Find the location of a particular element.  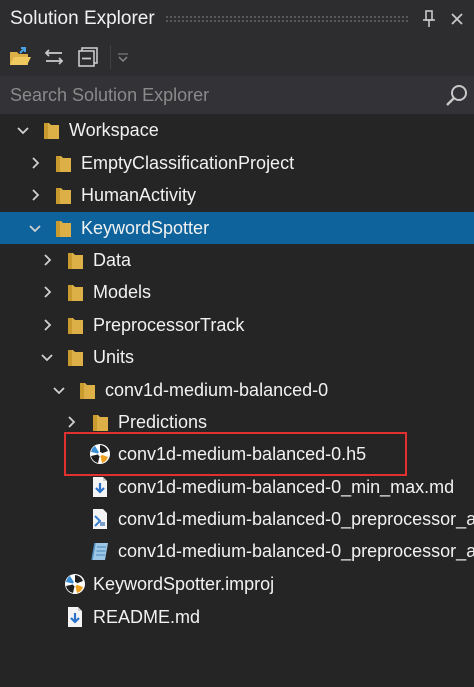

pin-button is located at coordinates (429, 19).